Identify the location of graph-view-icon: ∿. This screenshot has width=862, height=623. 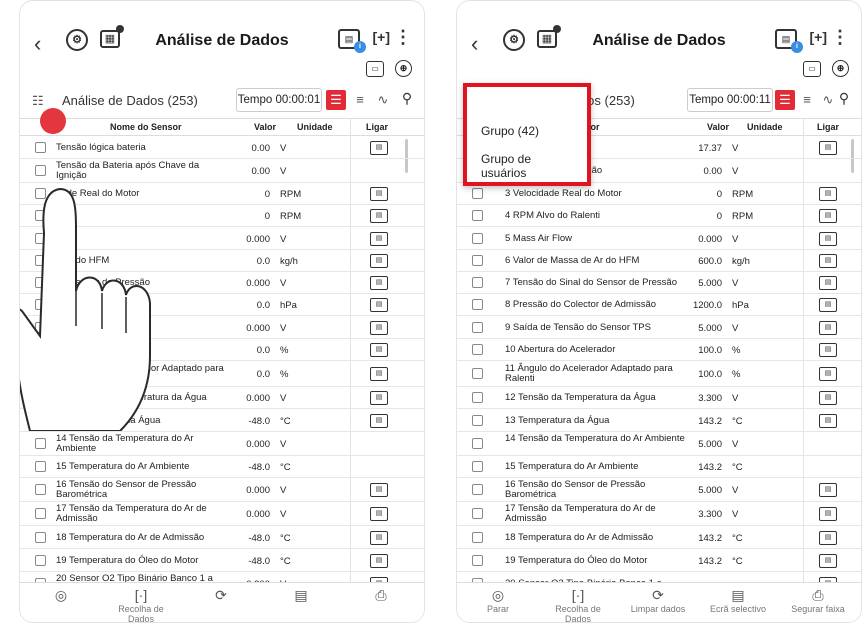
(383, 100).